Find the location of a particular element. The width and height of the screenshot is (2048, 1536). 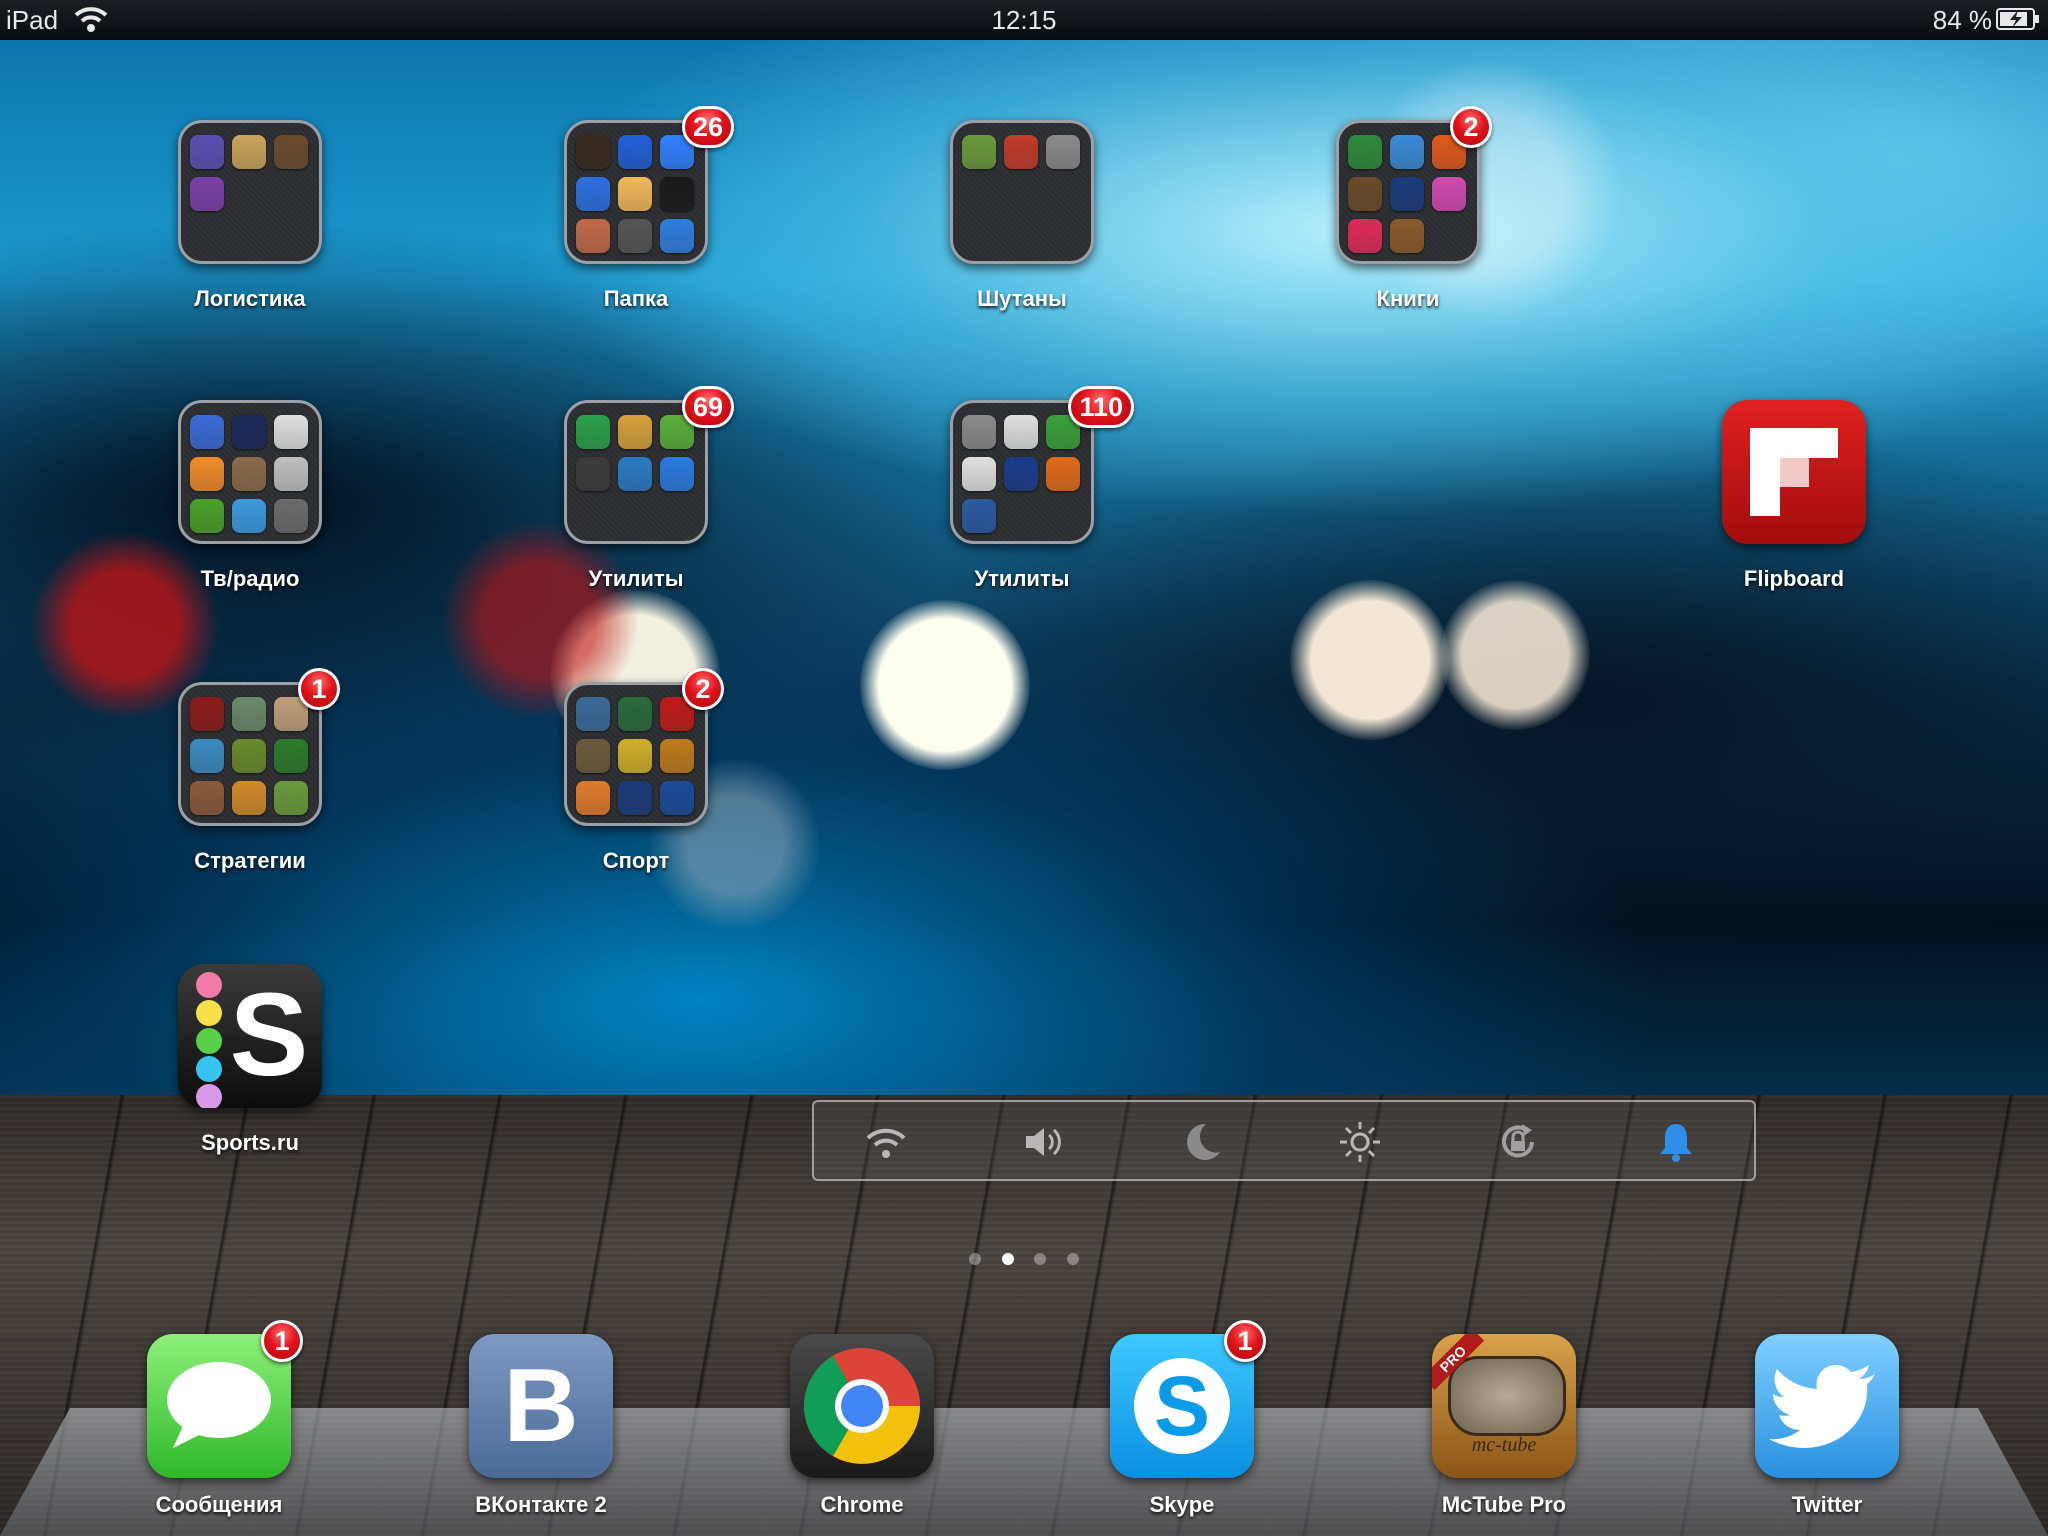

folder-shutany: Шутаны is located at coordinates (1022, 216).